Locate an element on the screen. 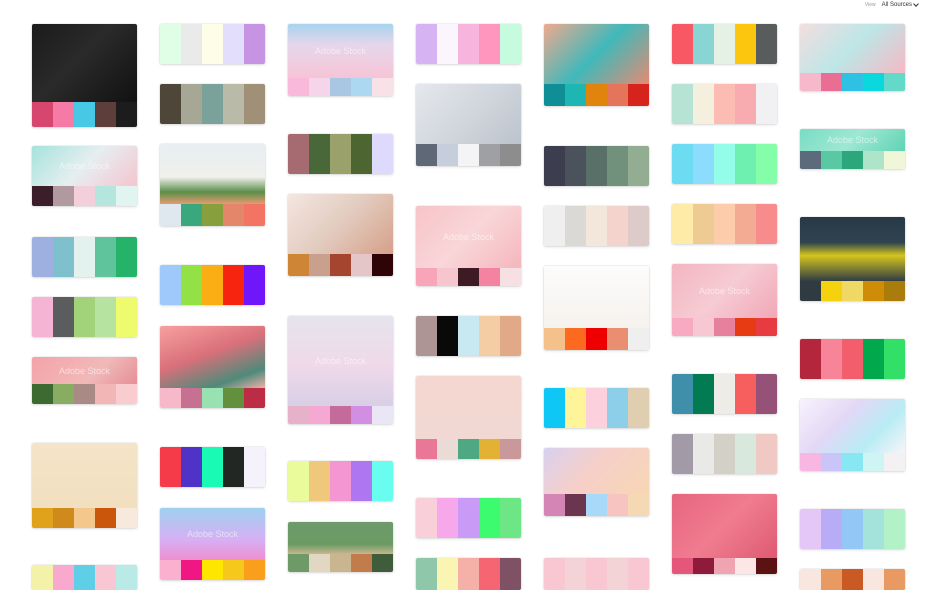 The height and width of the screenshot is (590, 938). palette-card-umbrellas is located at coordinates (852, 57).